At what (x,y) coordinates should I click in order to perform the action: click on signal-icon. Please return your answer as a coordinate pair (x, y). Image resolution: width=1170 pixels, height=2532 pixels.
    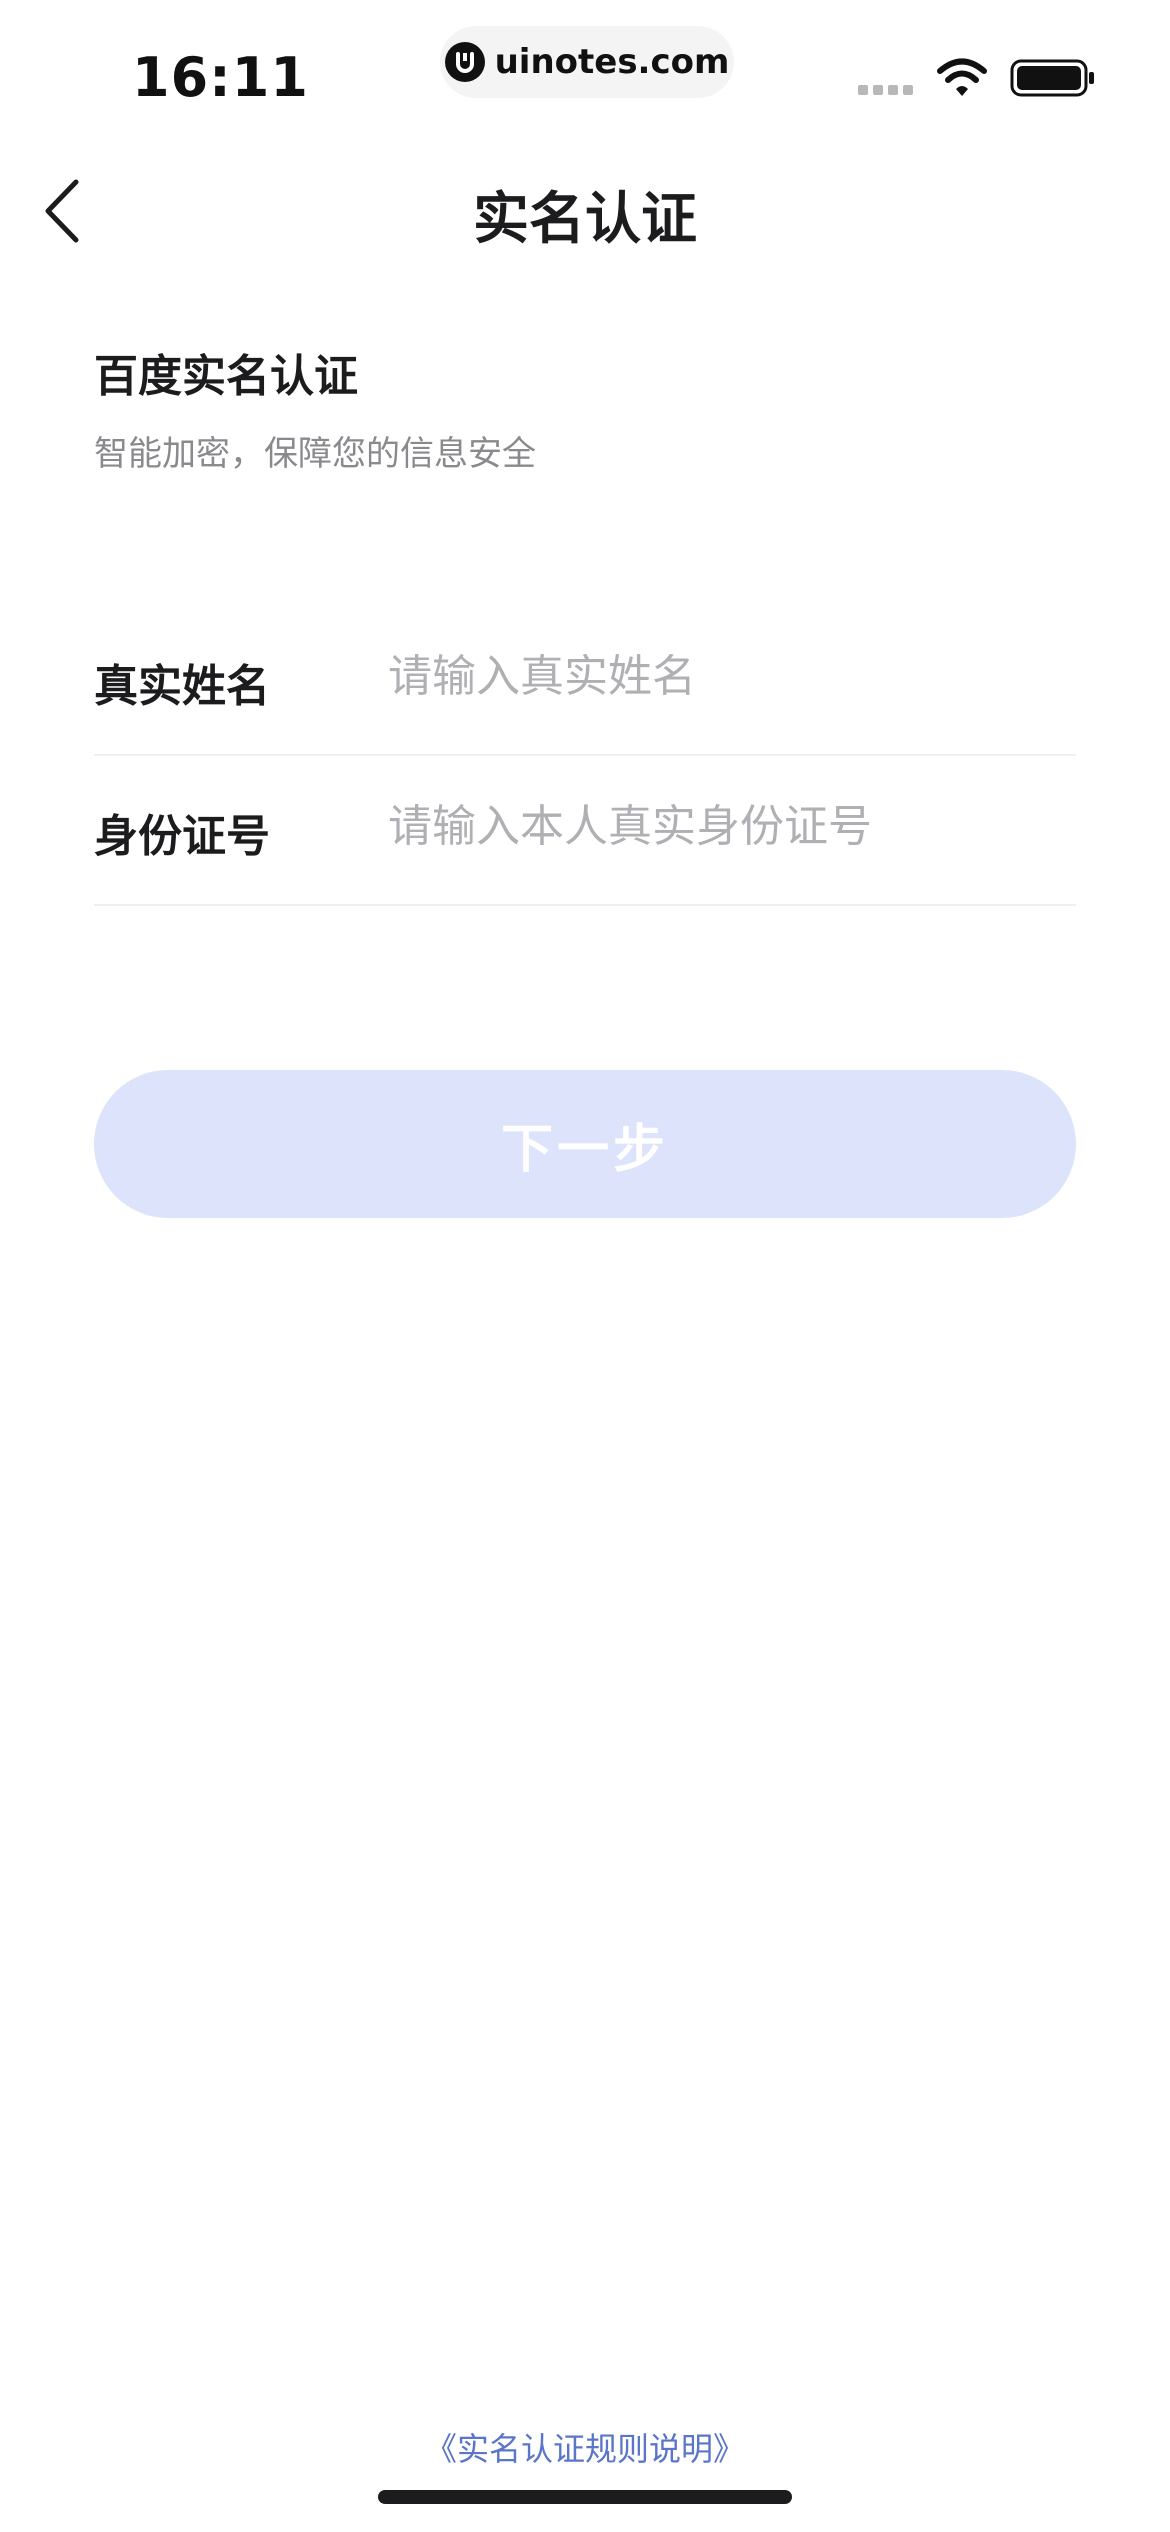
    Looking at the image, I should click on (888, 90).